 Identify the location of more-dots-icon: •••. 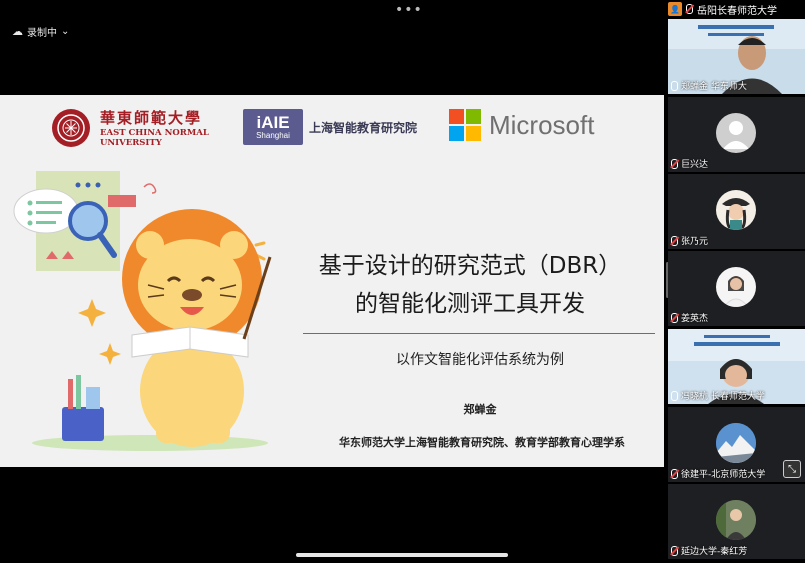
(409, 10).